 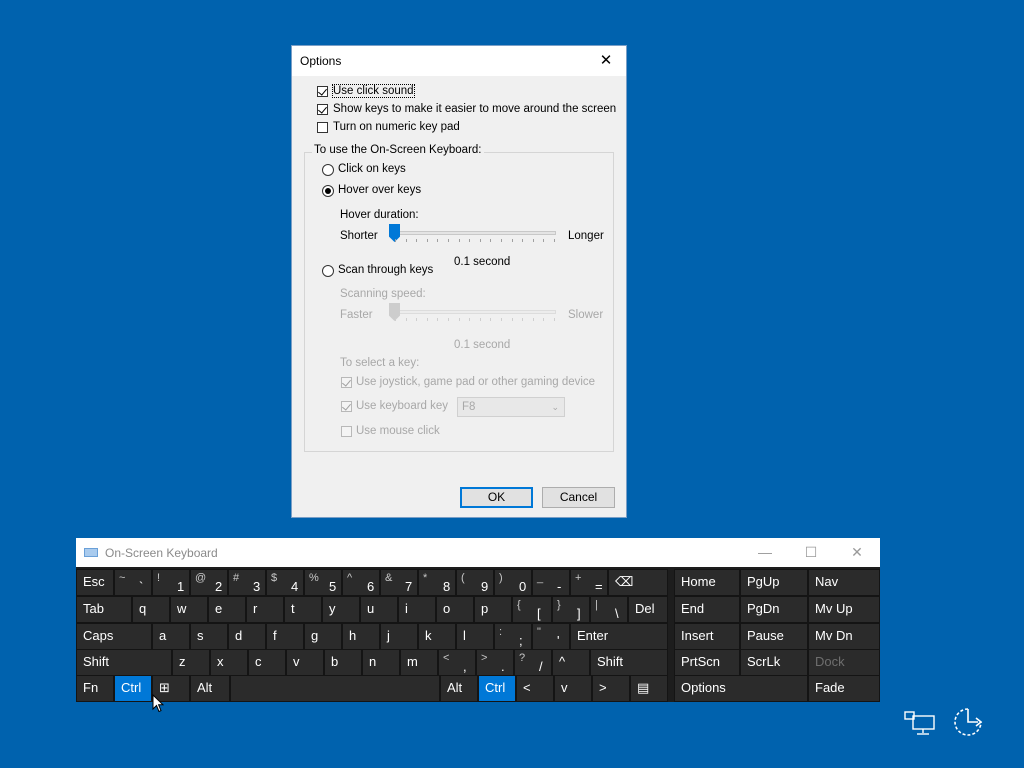 I want to click on ok-button: OK, so click(x=496, y=497).